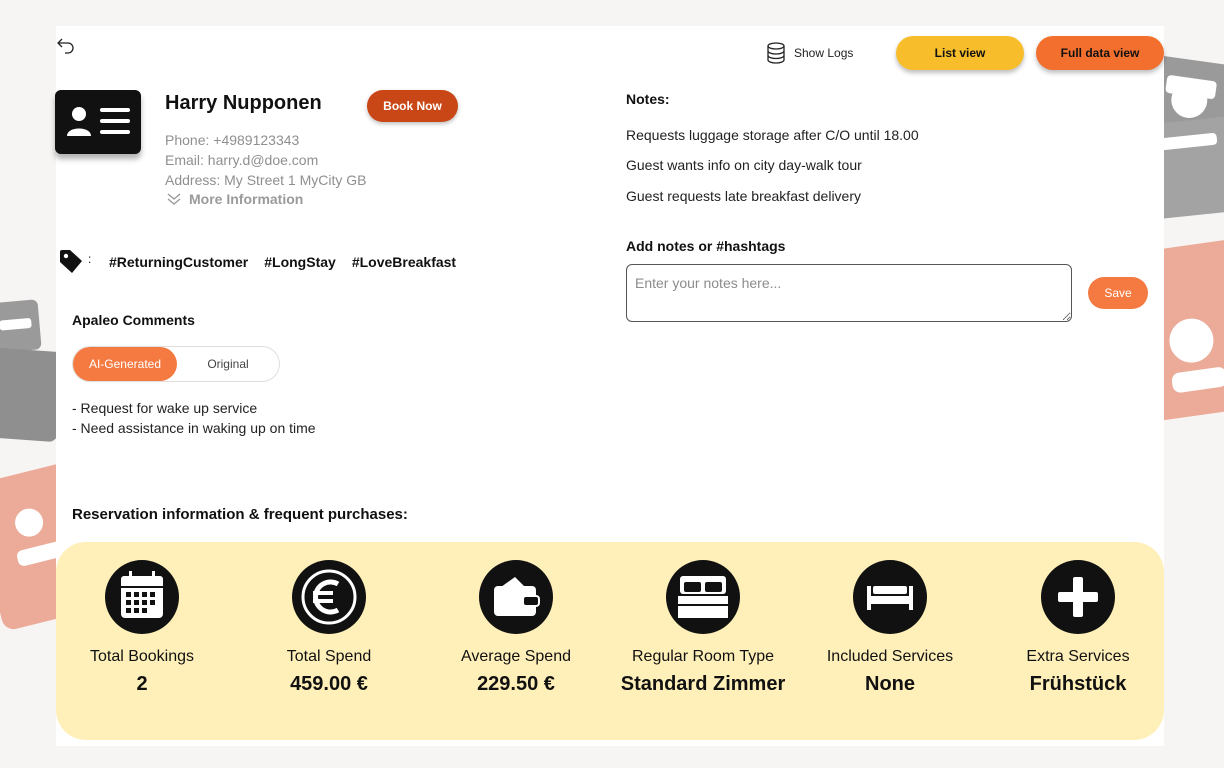  What do you see at coordinates (648, 99) in the screenshot?
I see `notes-title: Notes:` at bounding box center [648, 99].